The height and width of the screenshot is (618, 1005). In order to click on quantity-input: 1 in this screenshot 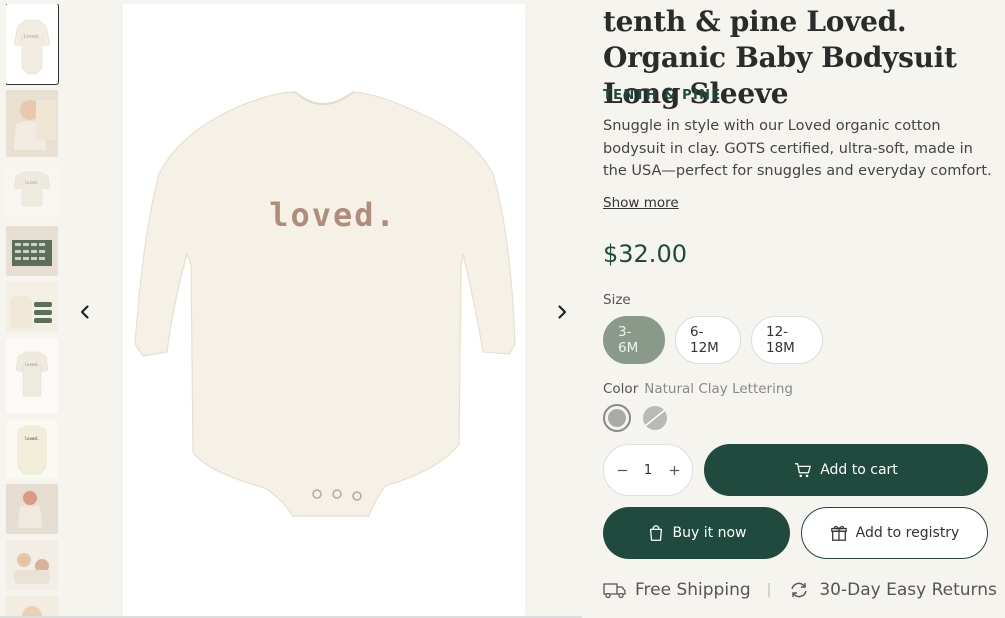, I will do `click(648, 470)`.